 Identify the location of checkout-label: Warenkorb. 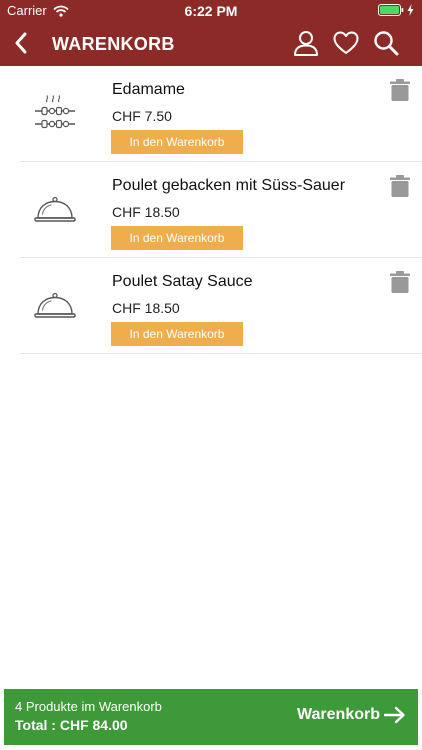
(338, 714).